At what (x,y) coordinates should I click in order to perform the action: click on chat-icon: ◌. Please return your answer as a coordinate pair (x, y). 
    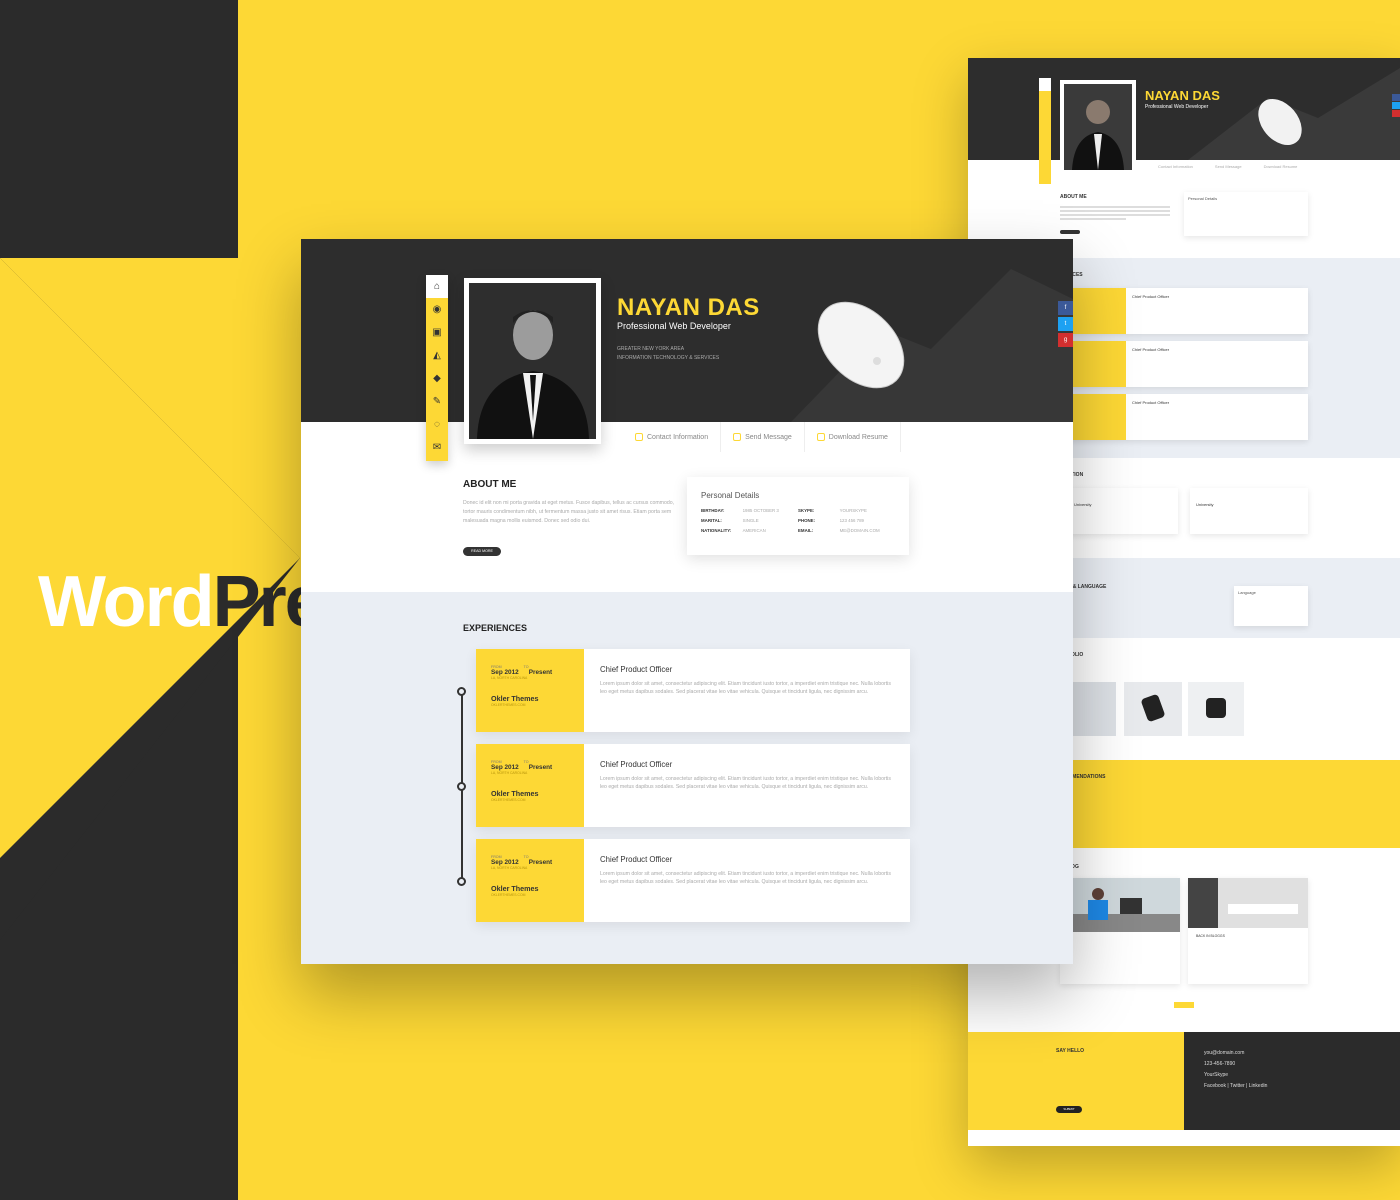
    Looking at the image, I should click on (437, 424).